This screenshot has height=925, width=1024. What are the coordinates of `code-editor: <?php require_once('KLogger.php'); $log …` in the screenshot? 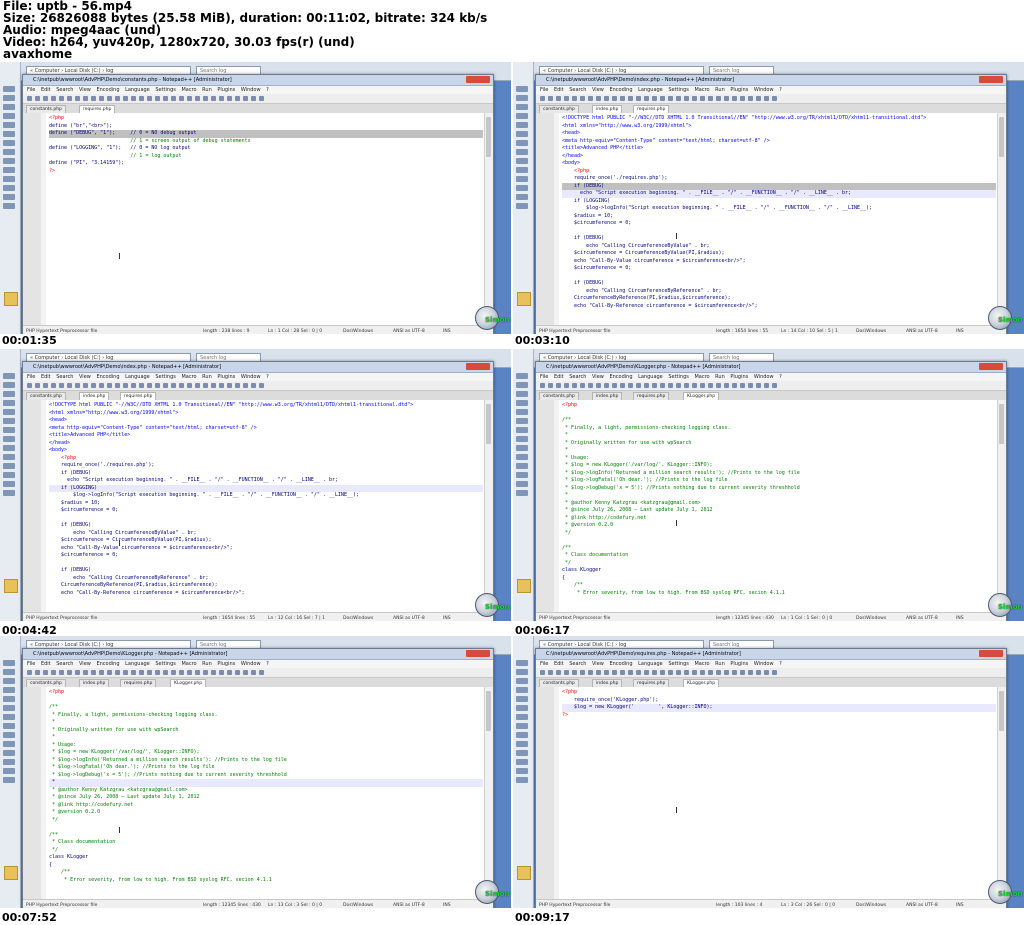 It's located at (767, 793).